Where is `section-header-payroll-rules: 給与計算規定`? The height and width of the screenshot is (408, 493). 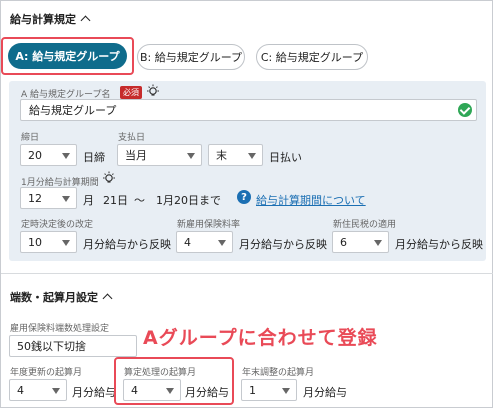
section-header-payroll-rules: 給与計算規定 is located at coordinates (50, 19).